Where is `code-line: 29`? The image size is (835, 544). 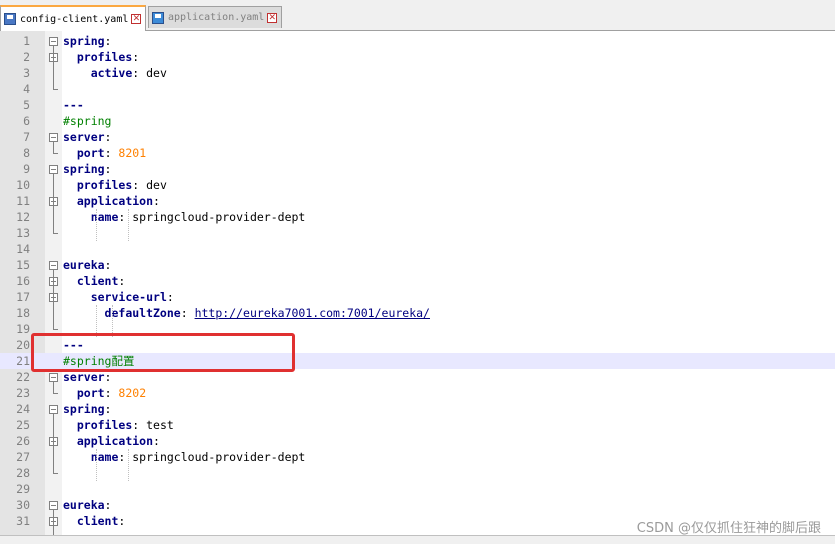 code-line: 29 is located at coordinates (417, 489).